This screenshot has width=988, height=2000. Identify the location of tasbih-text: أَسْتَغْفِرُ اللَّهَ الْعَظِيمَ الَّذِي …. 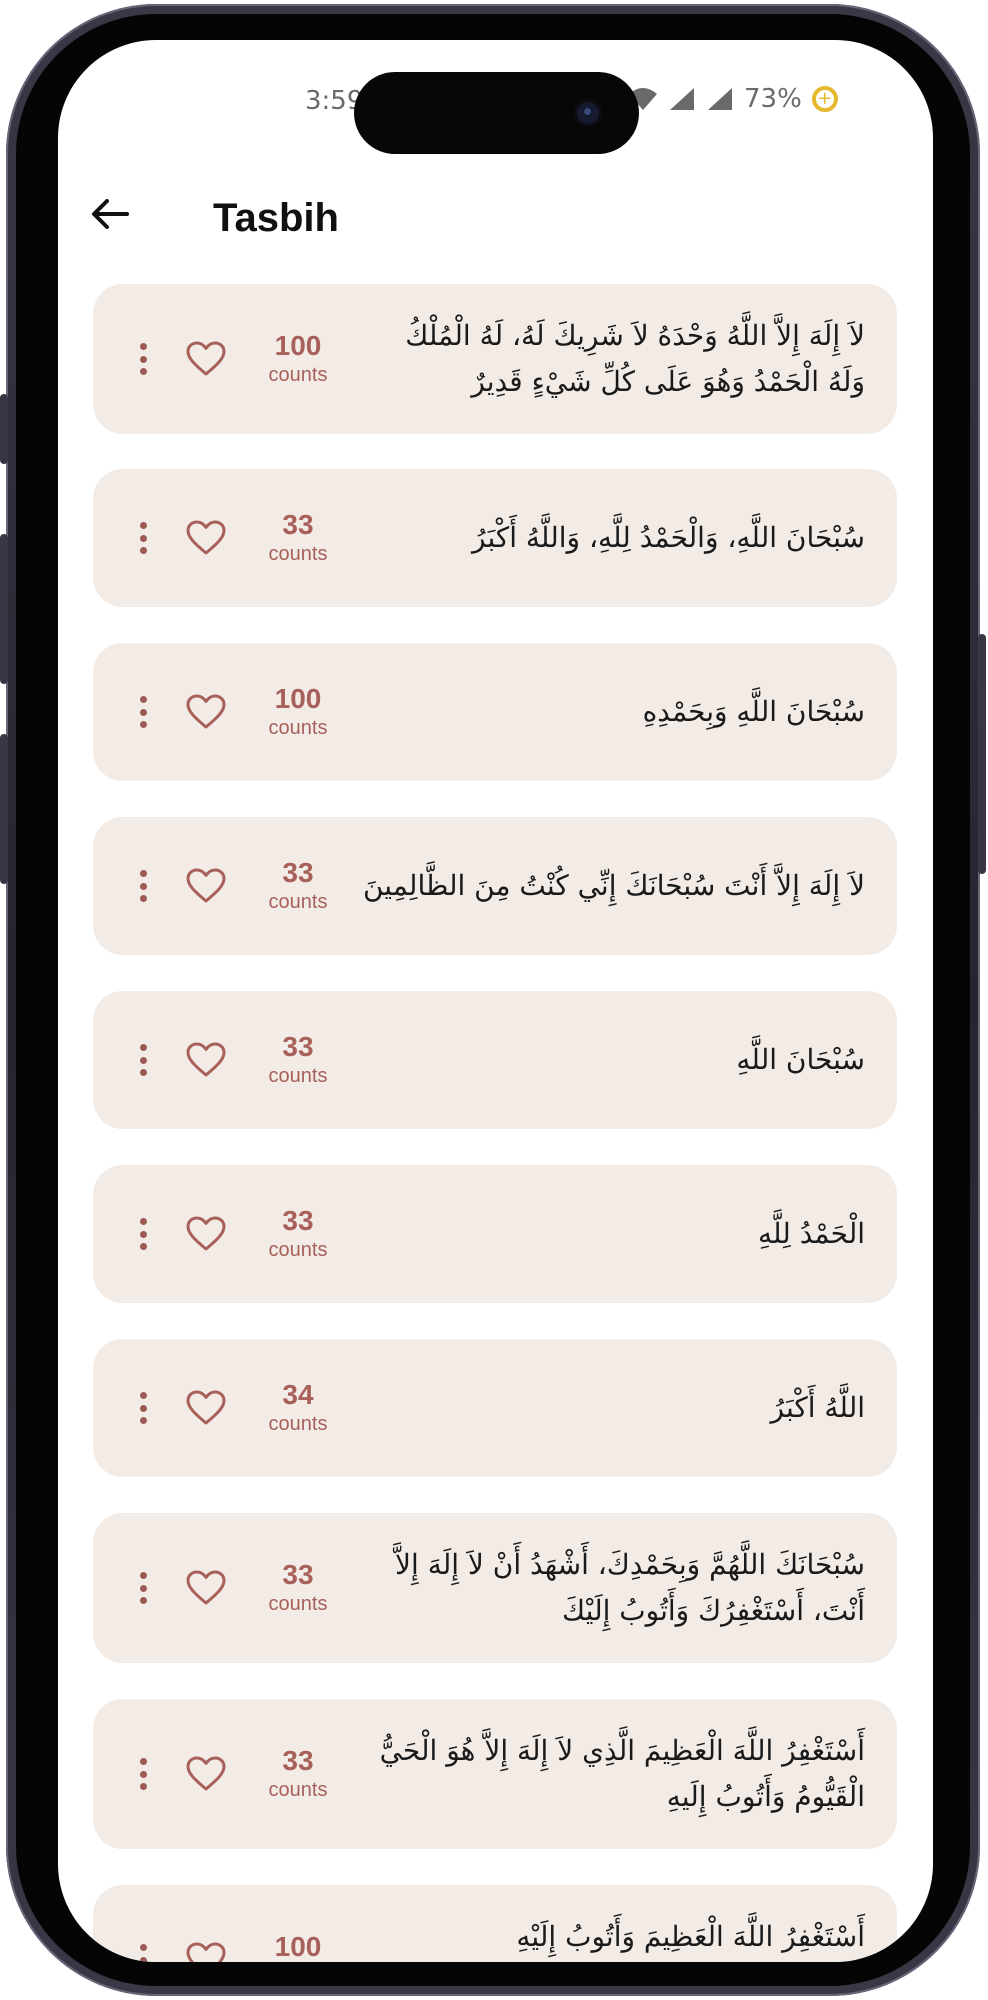
(622, 1773).